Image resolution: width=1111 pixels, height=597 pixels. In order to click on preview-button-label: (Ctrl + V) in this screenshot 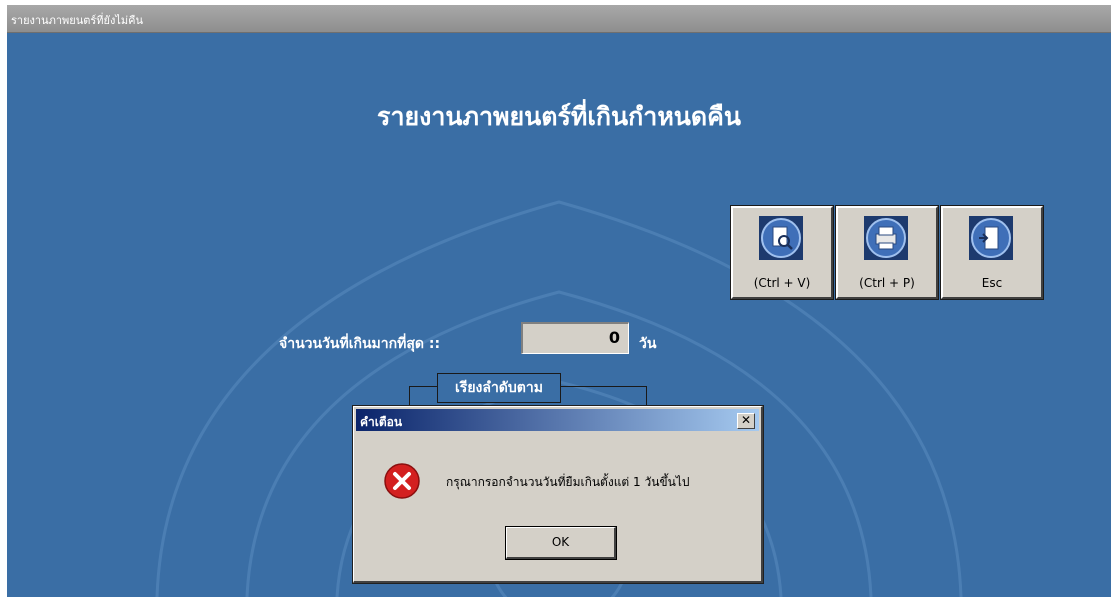, I will do `click(782, 283)`.